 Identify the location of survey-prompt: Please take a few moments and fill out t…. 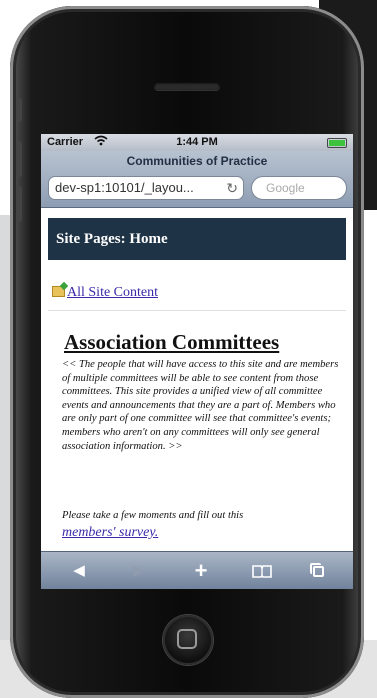
(153, 515).